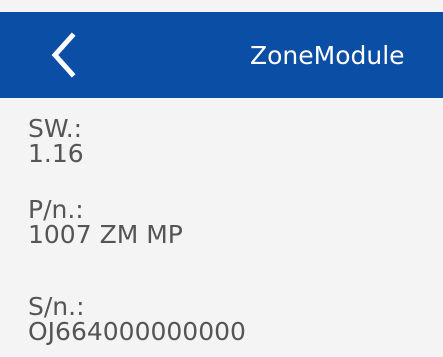 Image resolution: width=443 pixels, height=357 pixels. I want to click on page-title: ZoneModule, so click(327, 55).